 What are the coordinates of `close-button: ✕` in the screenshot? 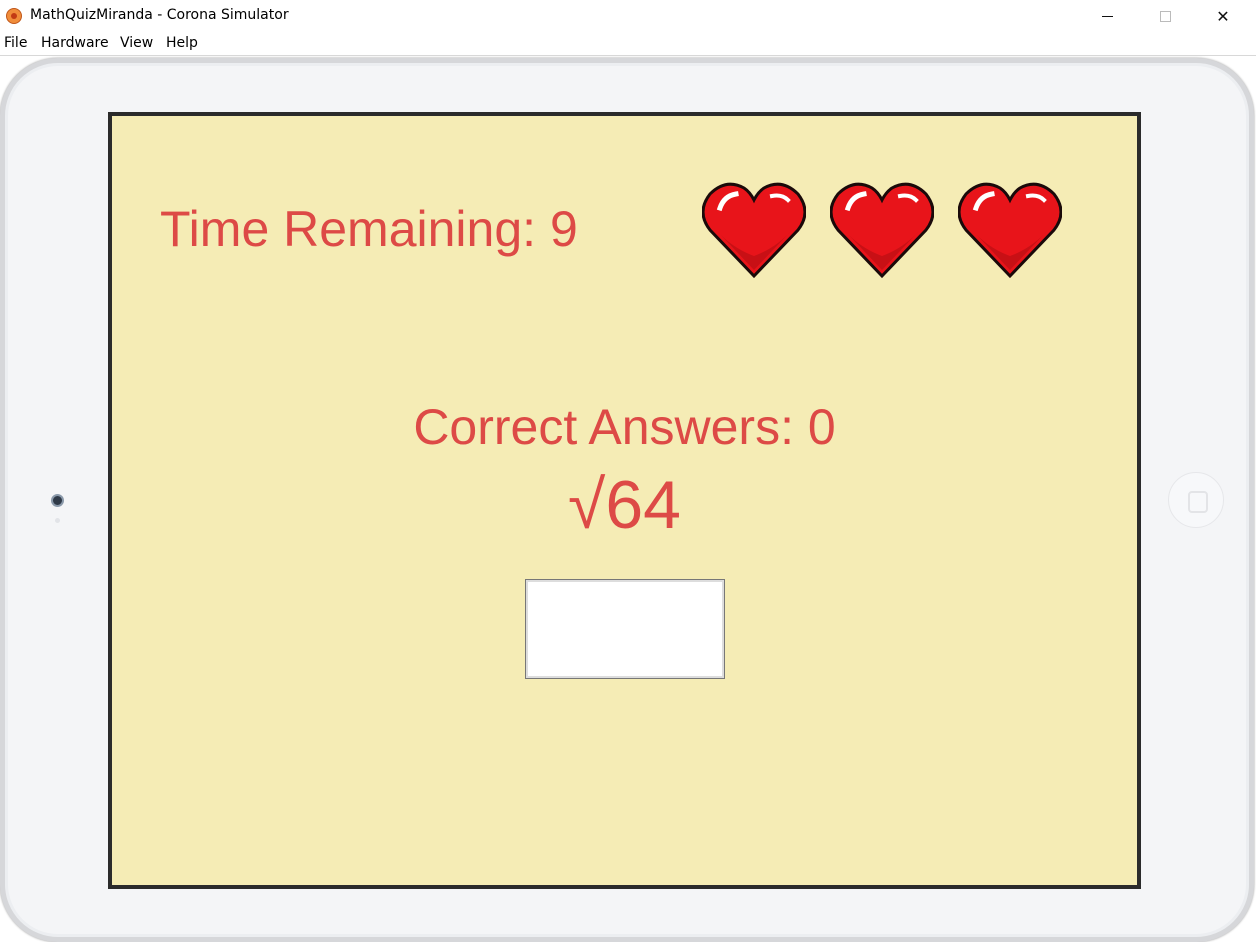 It's located at (1223, 16).